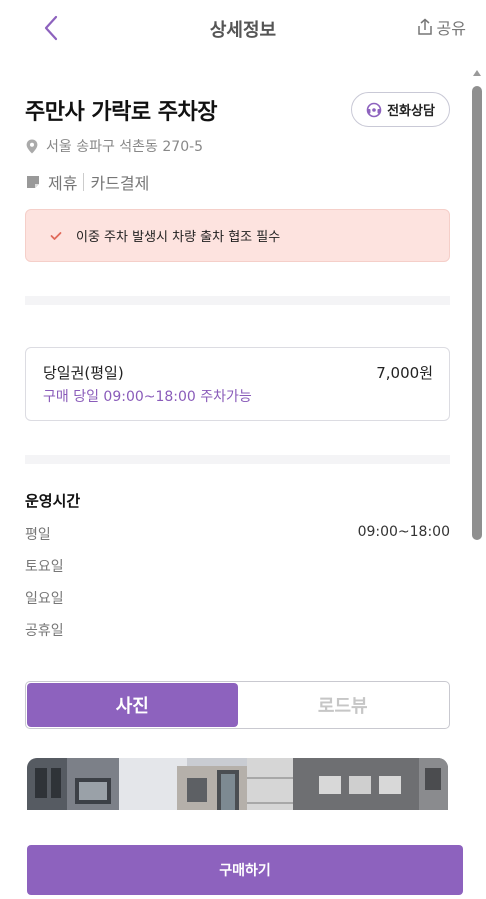 The width and height of the screenshot is (486, 899). What do you see at coordinates (44, 567) in the screenshot?
I see `hours-day: 토요일` at bounding box center [44, 567].